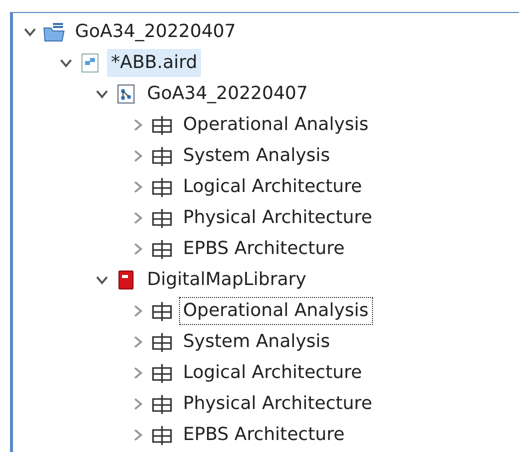 This screenshot has width=519, height=452. I want to click on document-icon, so click(90, 63).